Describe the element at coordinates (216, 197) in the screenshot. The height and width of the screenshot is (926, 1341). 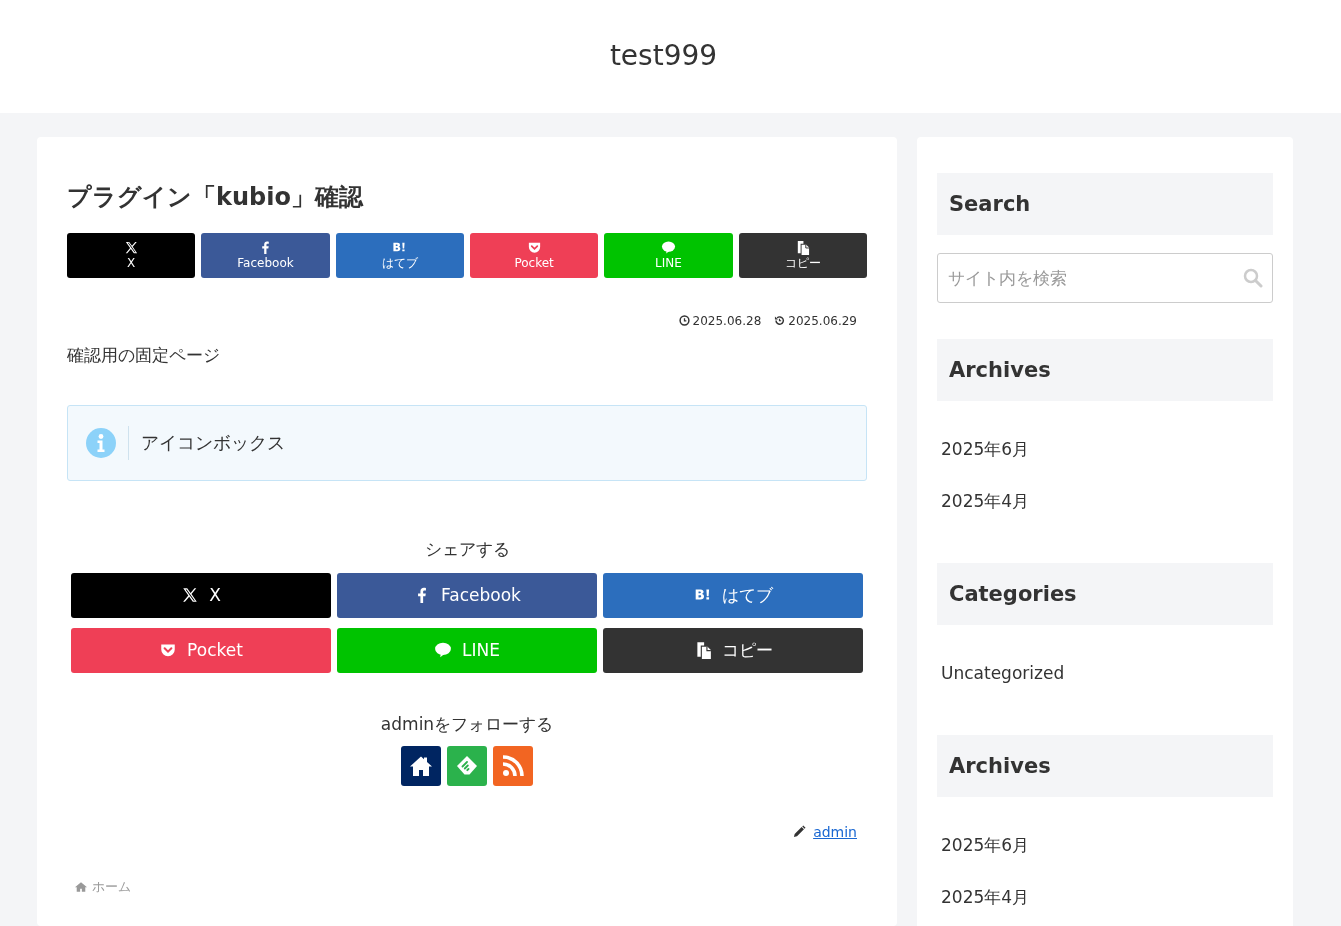
I see `article-title: プラグイン「kubio」確認` at that location.